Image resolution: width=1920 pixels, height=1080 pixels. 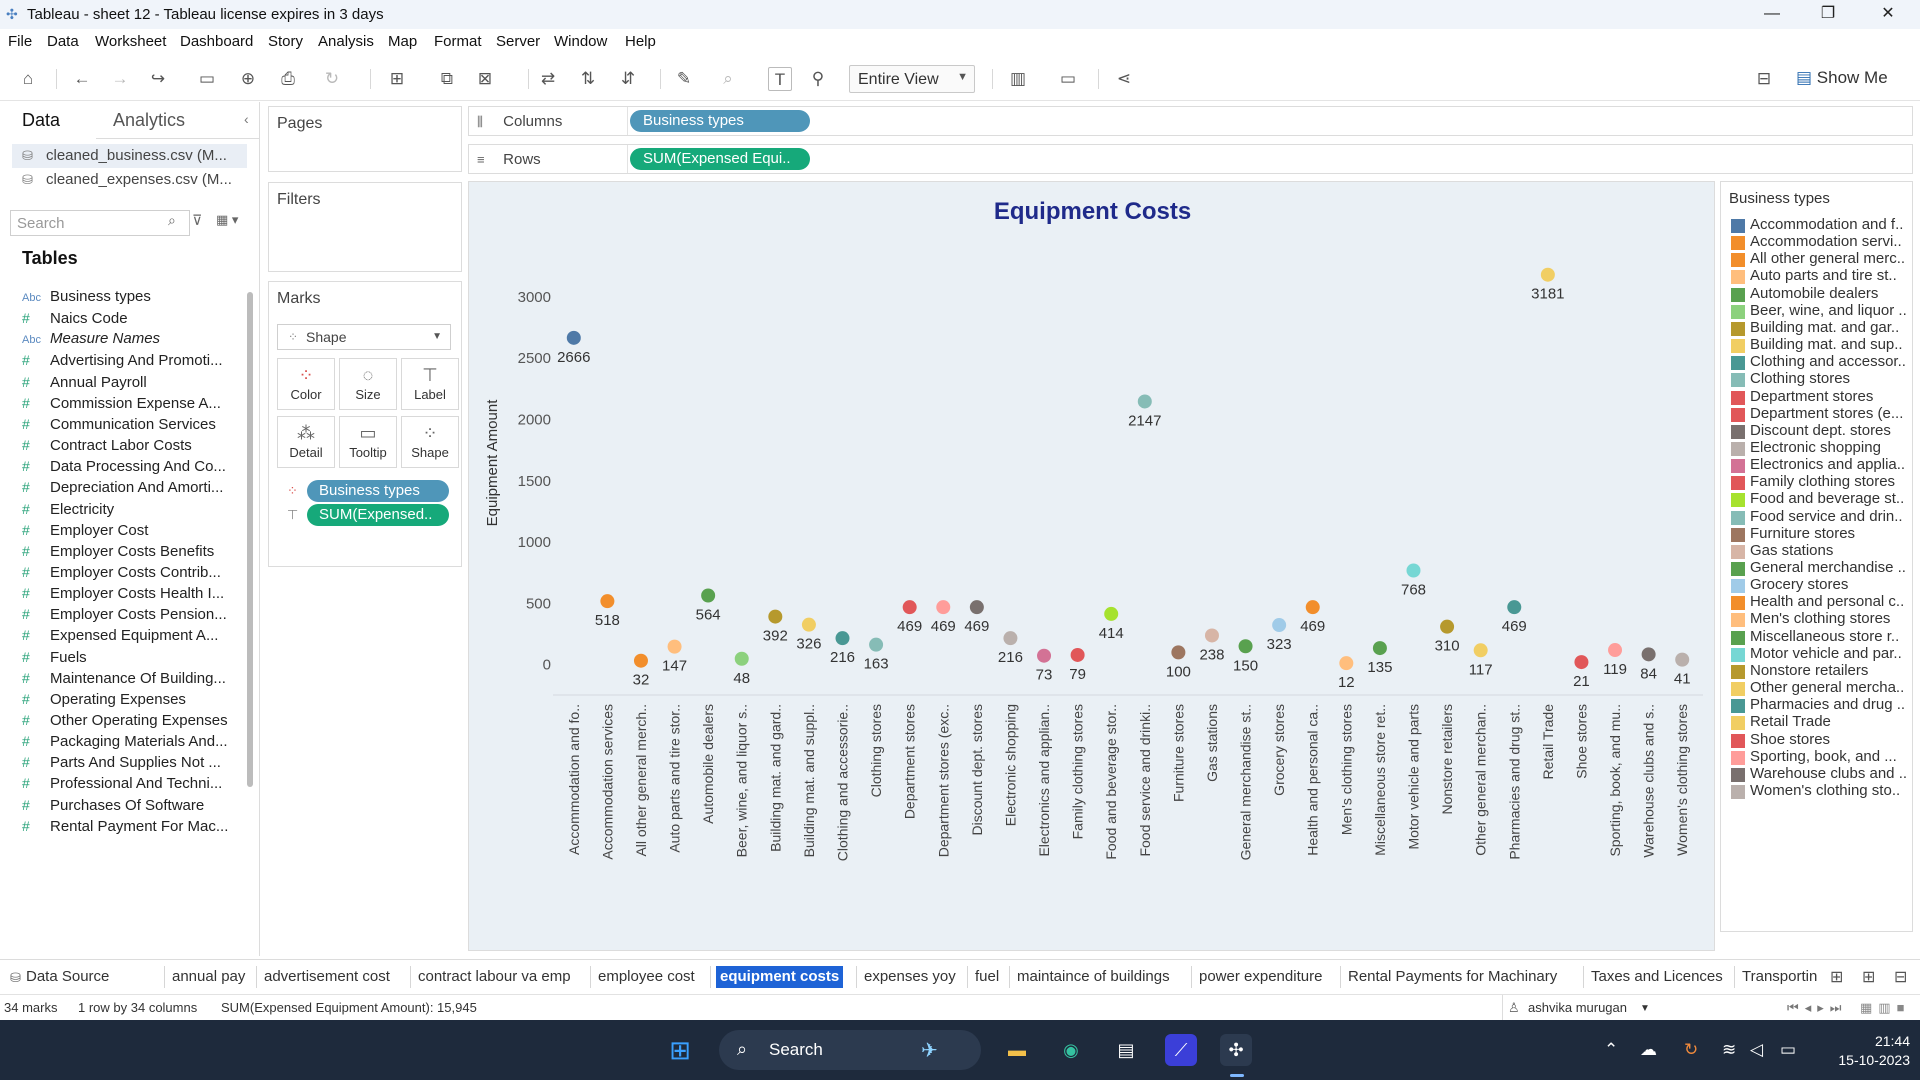 I want to click on tab-data: Data, so click(x=41, y=120).